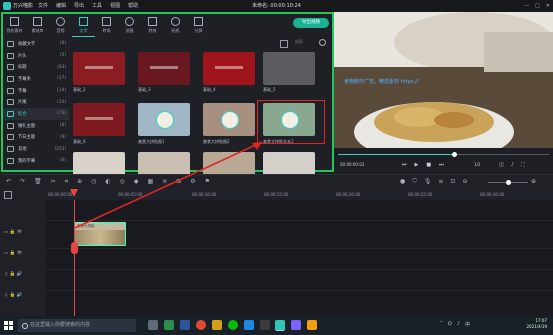 The height and width of the screenshot is (335, 553). I want to click on windows-start-icon, so click(8, 325).